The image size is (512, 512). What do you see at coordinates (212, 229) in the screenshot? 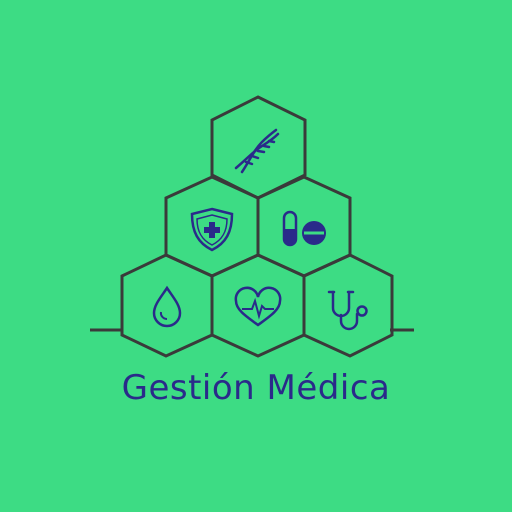
I see `shield-cross-icon` at bounding box center [212, 229].